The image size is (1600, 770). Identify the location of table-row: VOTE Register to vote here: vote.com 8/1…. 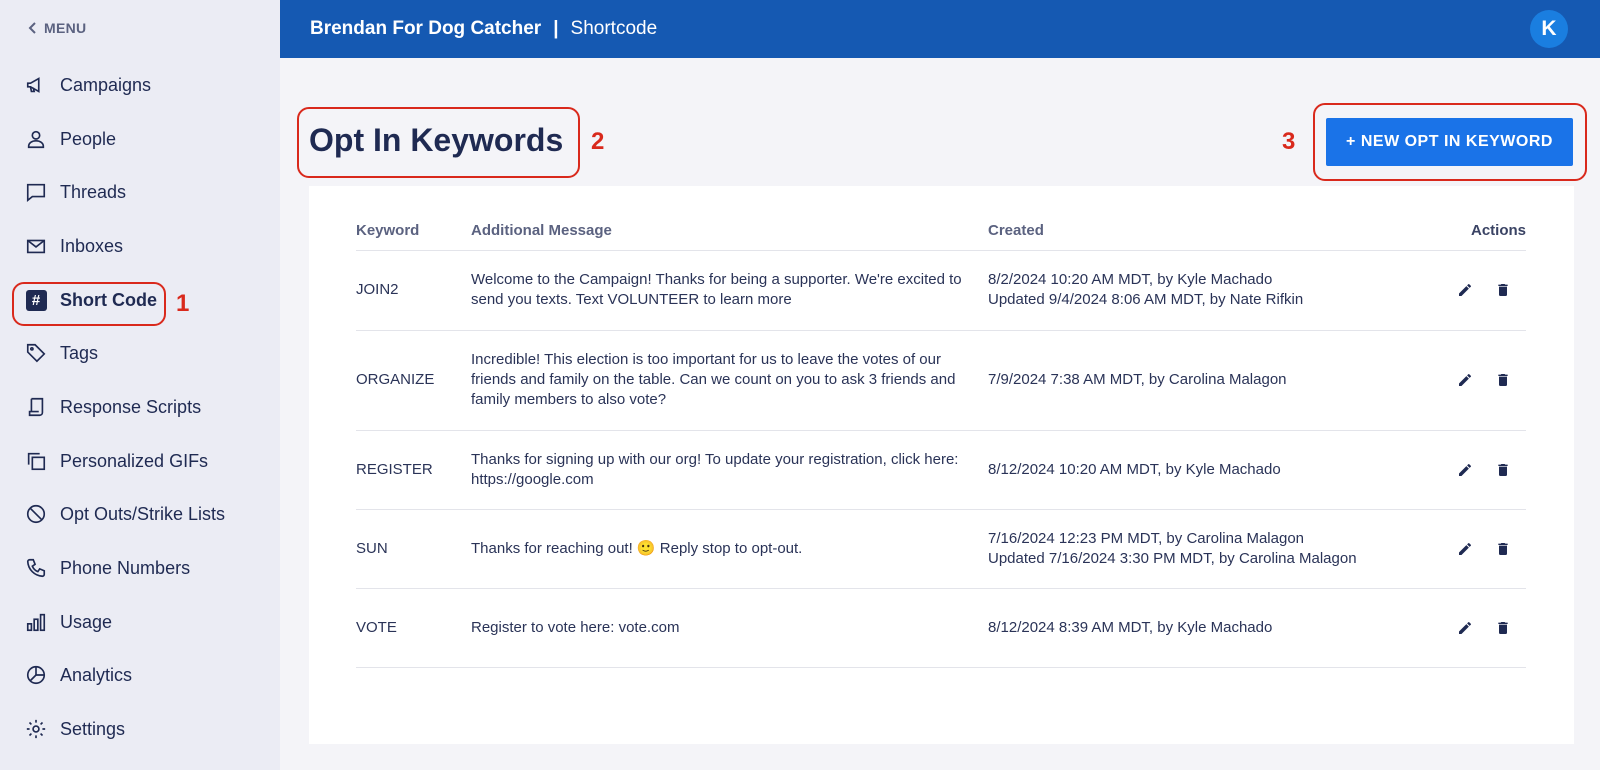
(941, 628).